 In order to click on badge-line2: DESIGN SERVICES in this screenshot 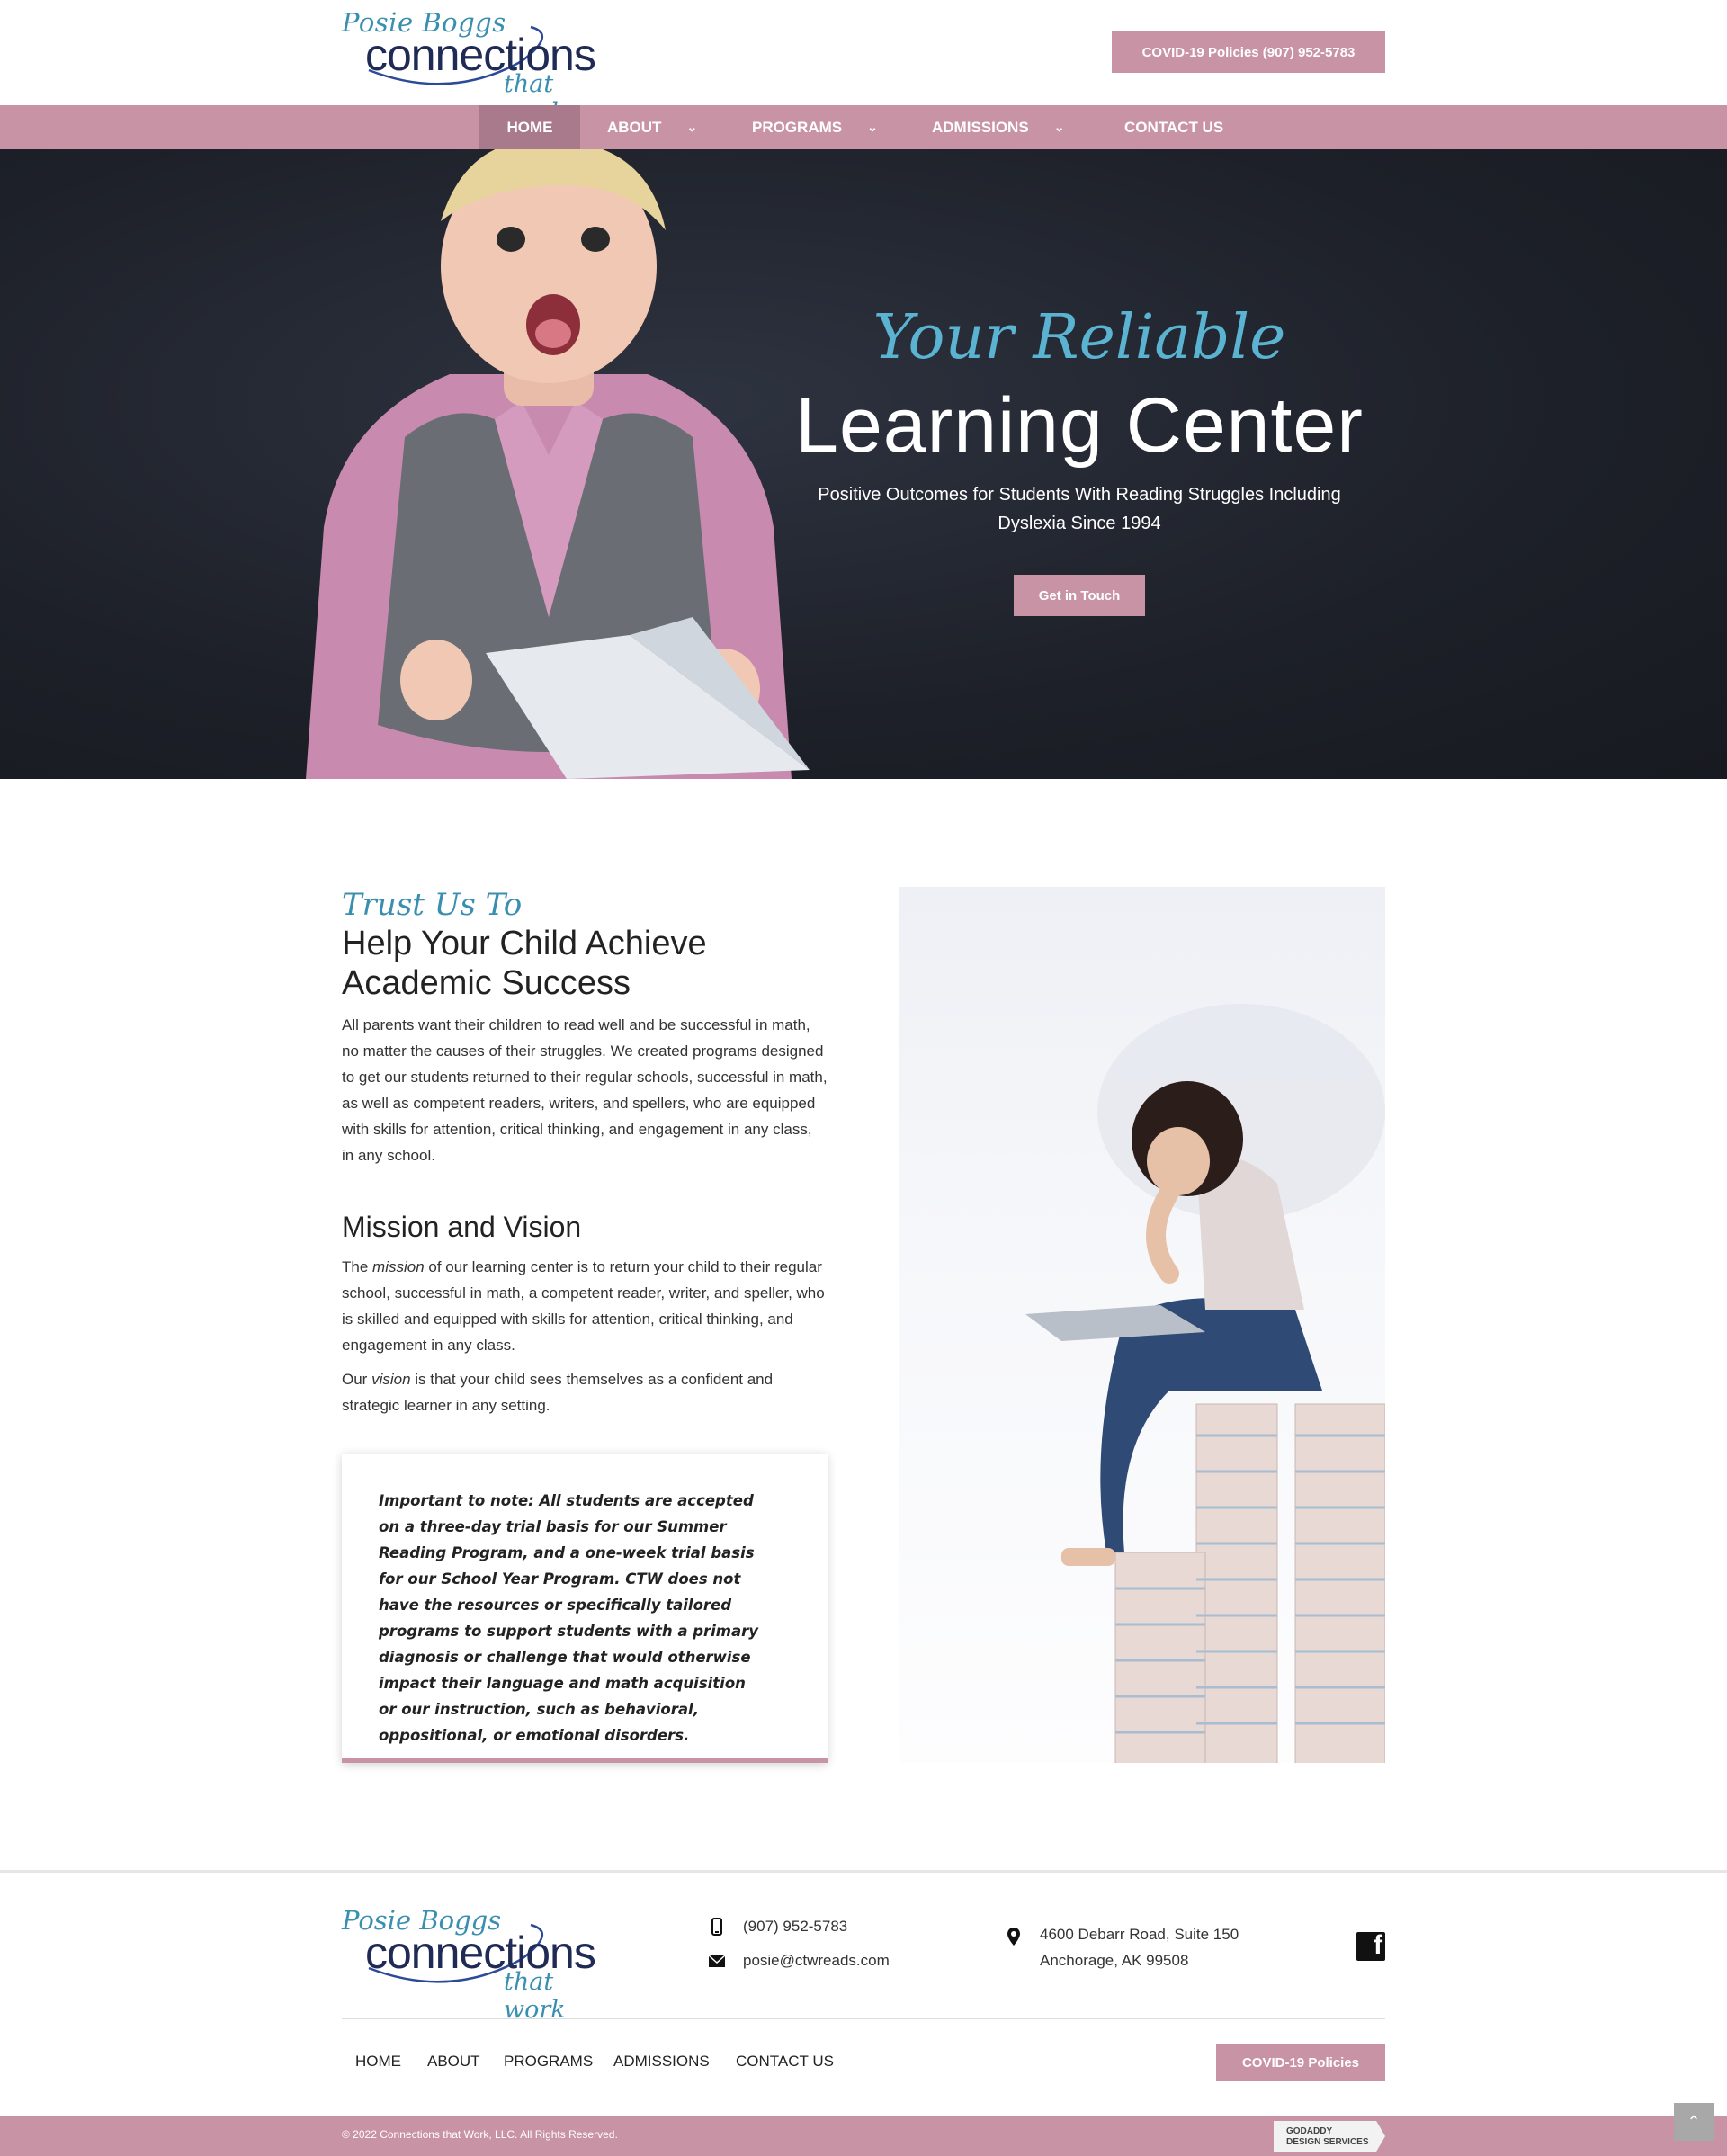, I will do `click(1328, 2142)`.